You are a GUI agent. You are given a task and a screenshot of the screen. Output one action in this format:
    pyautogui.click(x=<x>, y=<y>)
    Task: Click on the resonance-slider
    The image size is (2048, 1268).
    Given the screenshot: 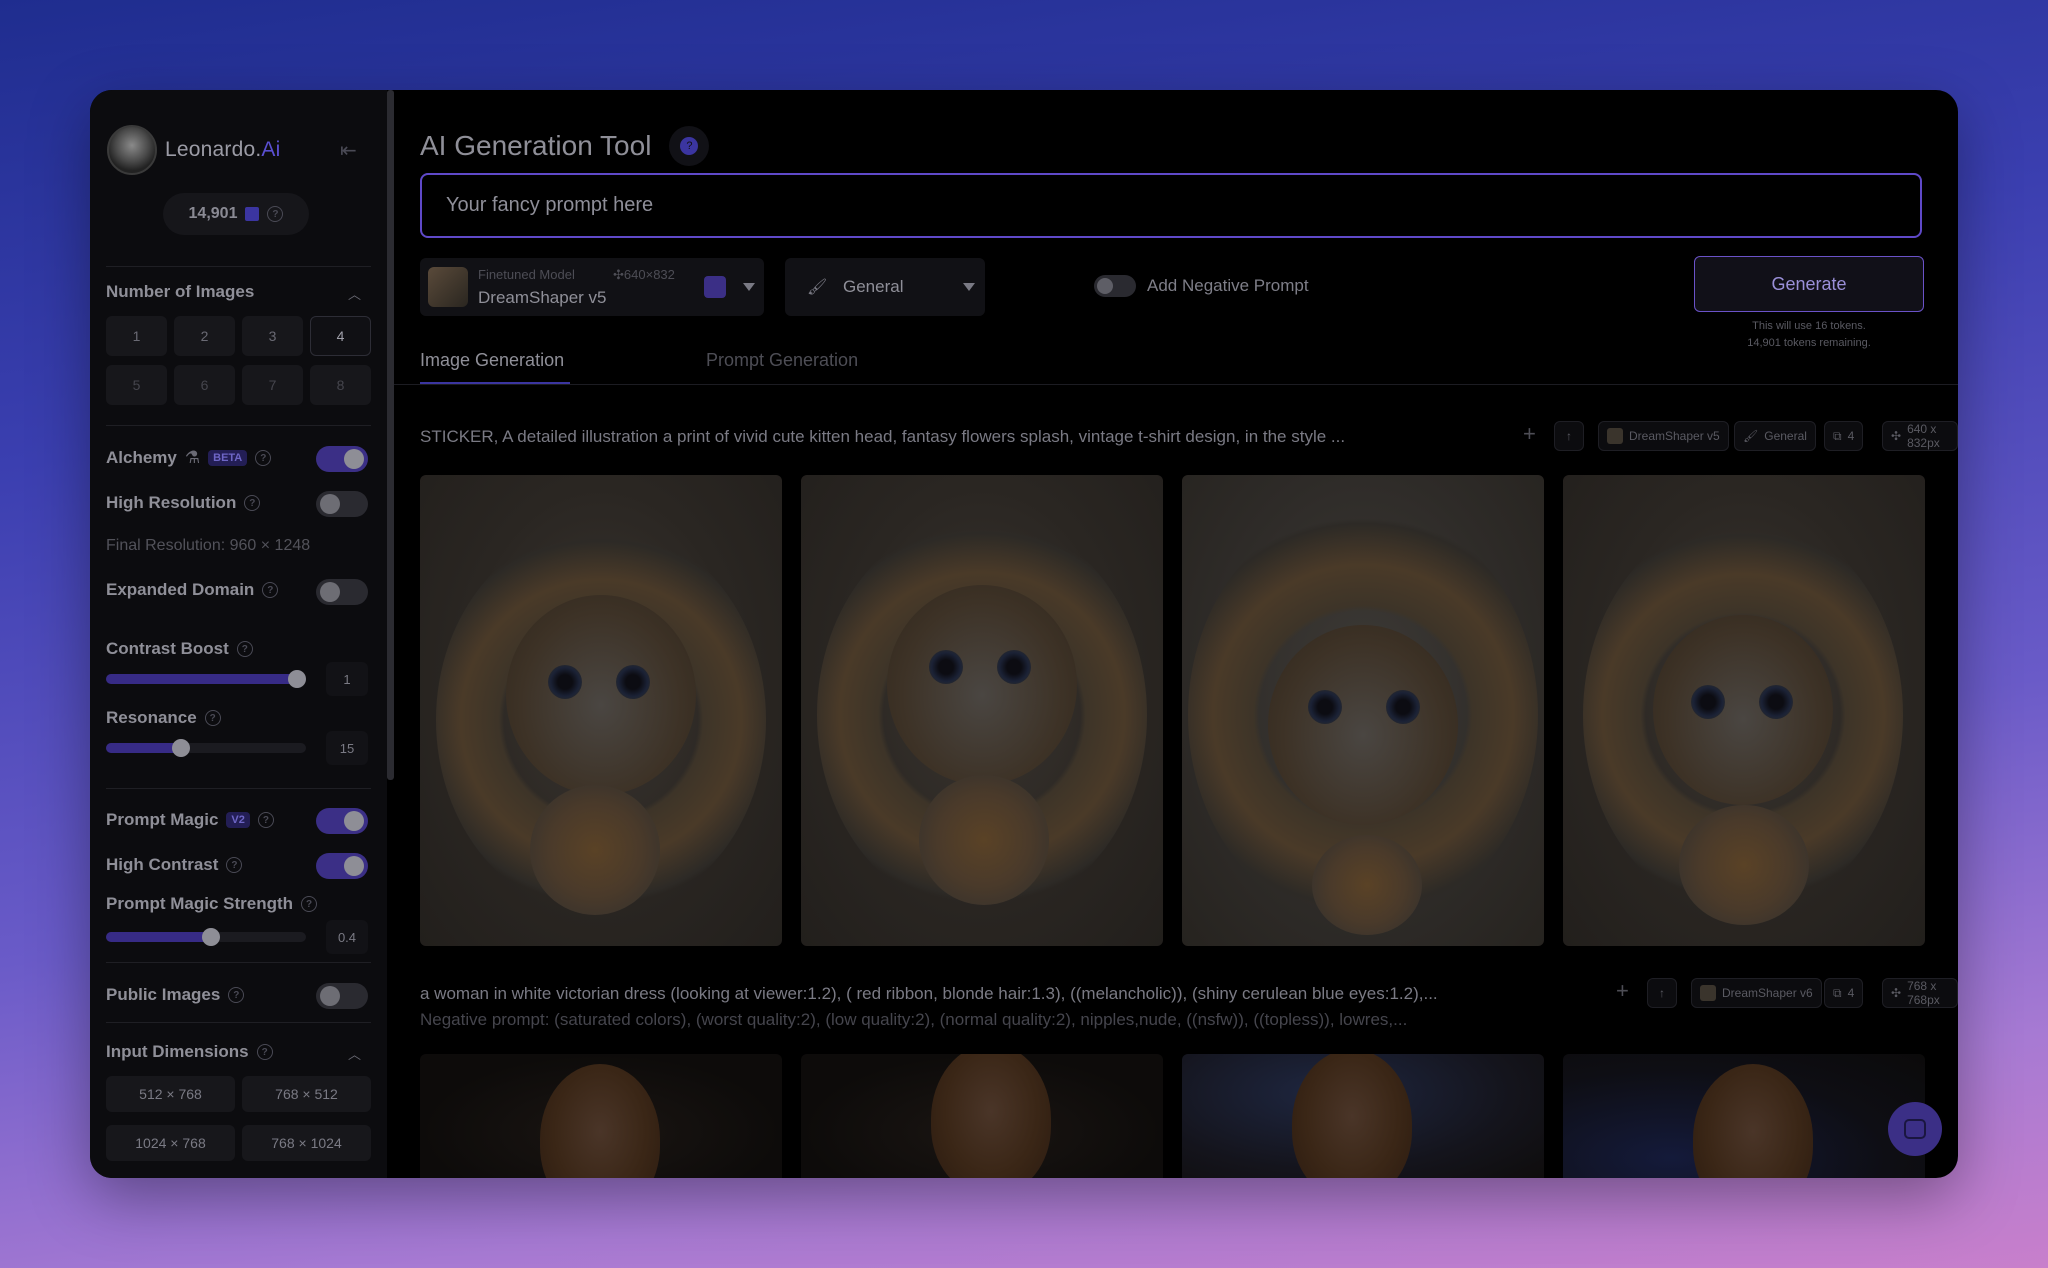 What is the action you would take?
    pyautogui.click(x=206, y=748)
    